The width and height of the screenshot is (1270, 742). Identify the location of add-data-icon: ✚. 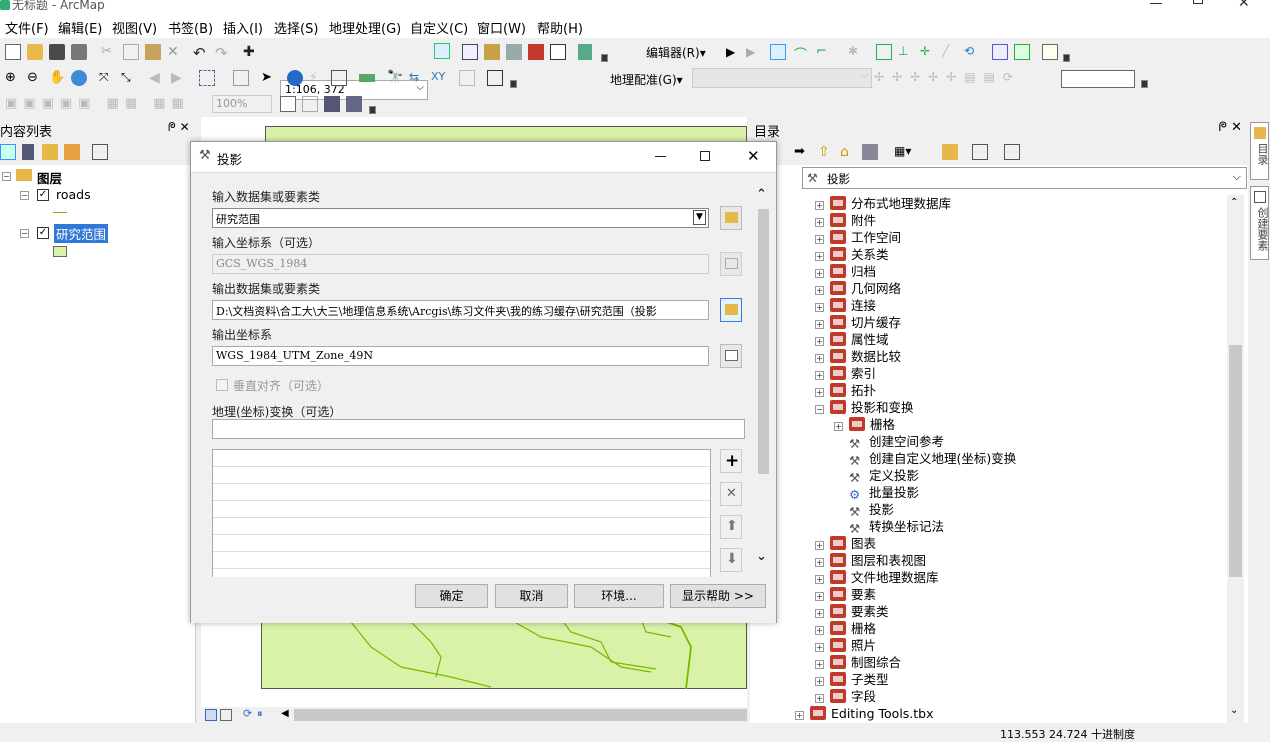
(251, 52).